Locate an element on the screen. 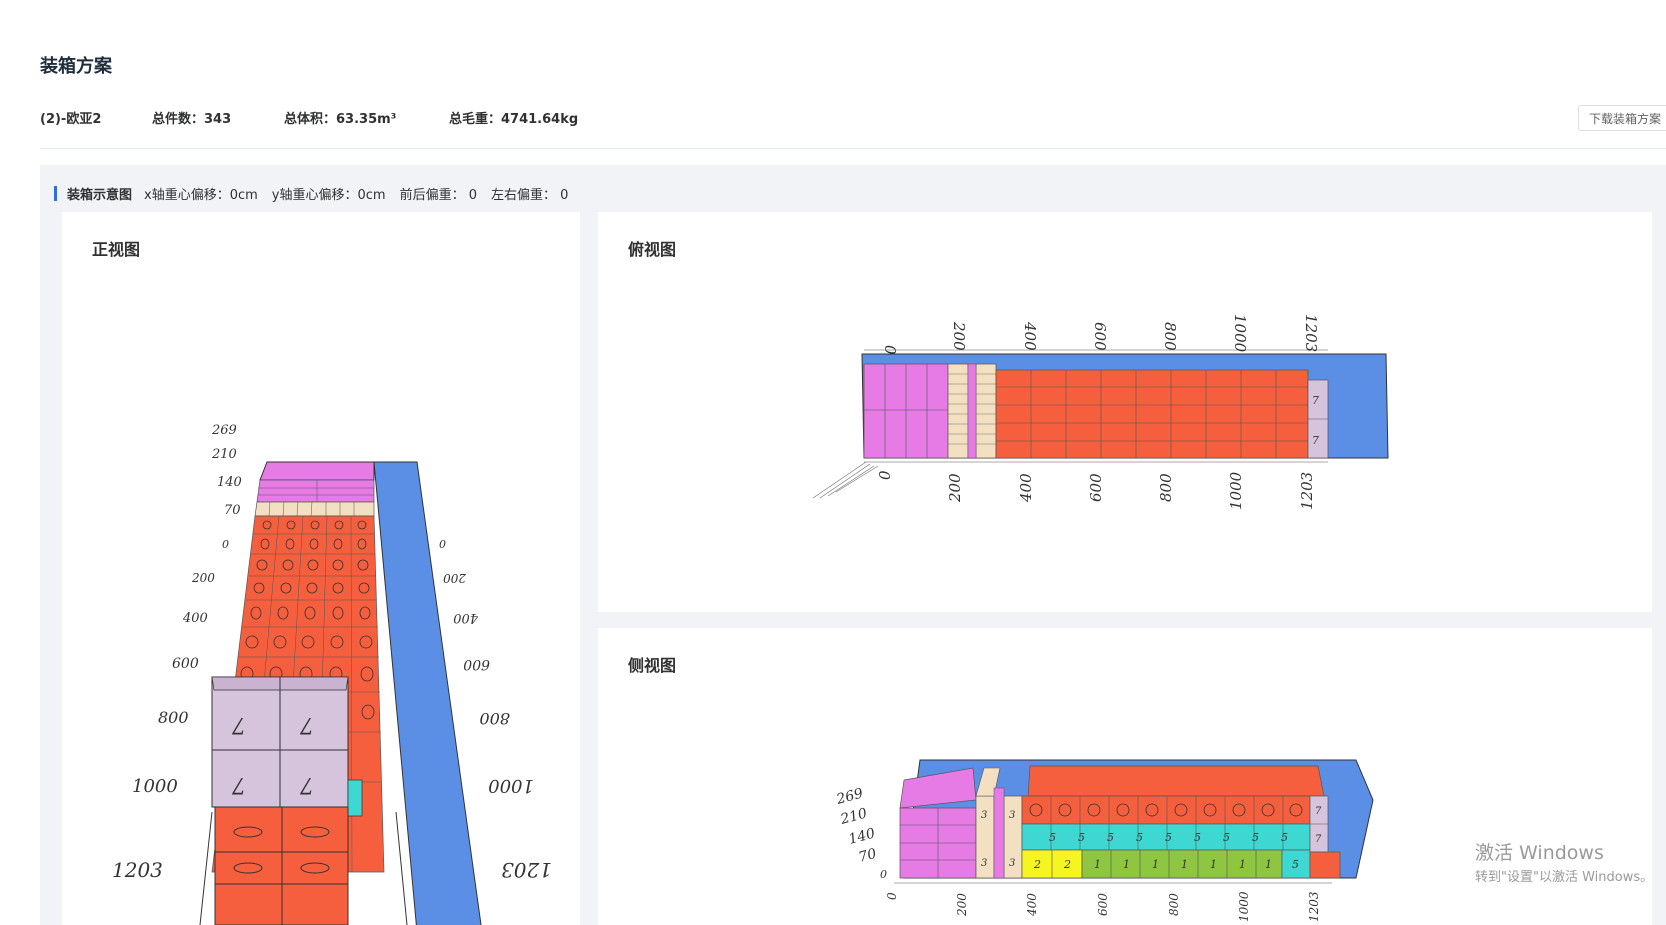 The width and height of the screenshot is (1666, 925). total-count: 总件数：343 is located at coordinates (192, 119).